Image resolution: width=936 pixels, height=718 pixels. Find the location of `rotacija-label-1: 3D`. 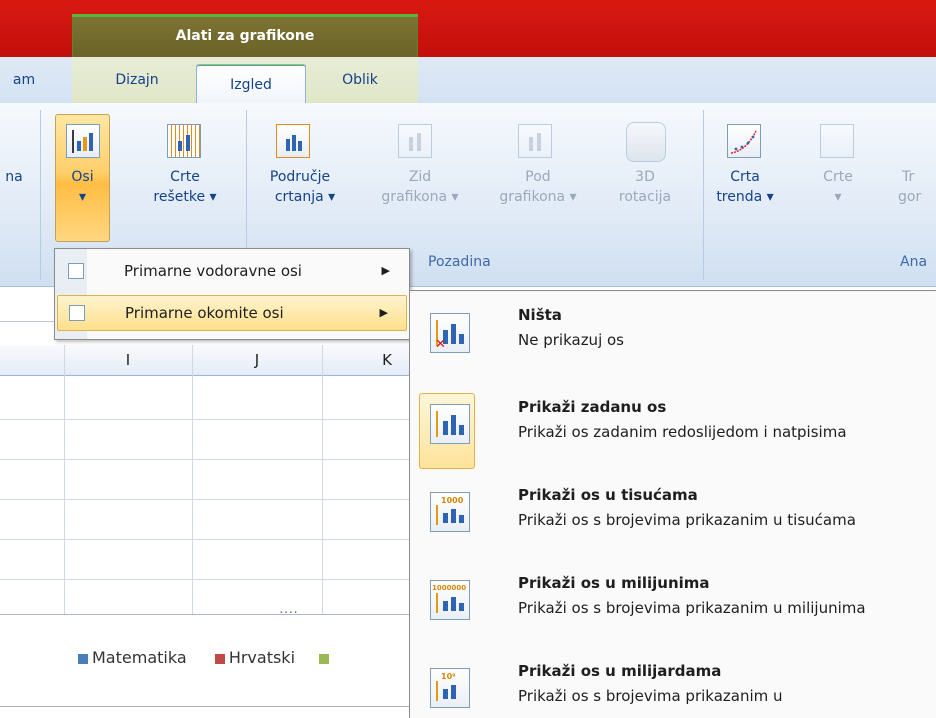

rotacija-label-1: 3D is located at coordinates (645, 177).